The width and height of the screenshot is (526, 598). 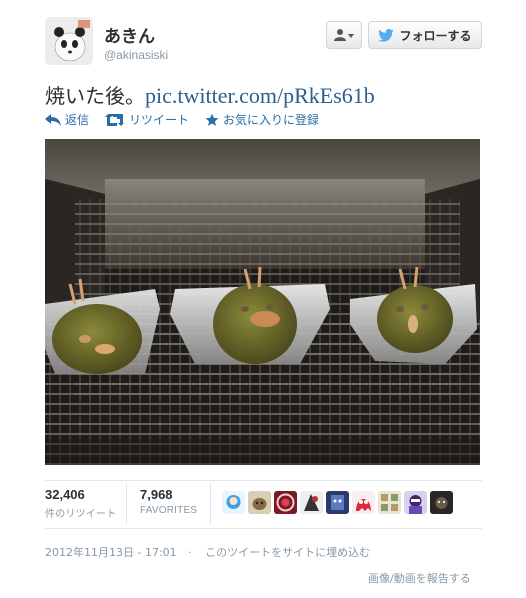 I want to click on user-actions-button, so click(x=344, y=35).